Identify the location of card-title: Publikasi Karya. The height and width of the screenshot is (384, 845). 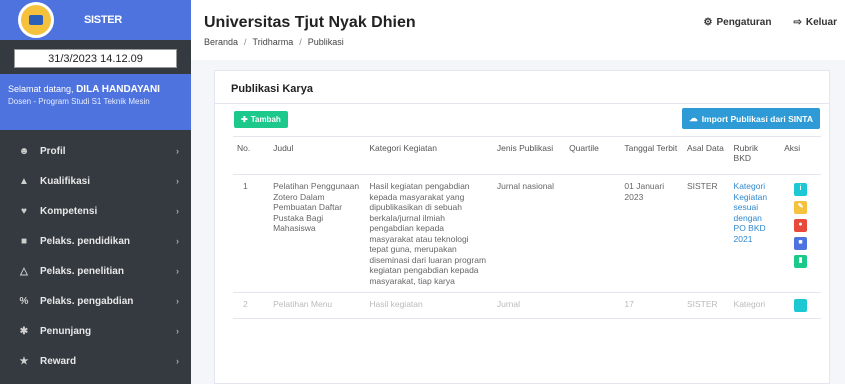
(522, 87).